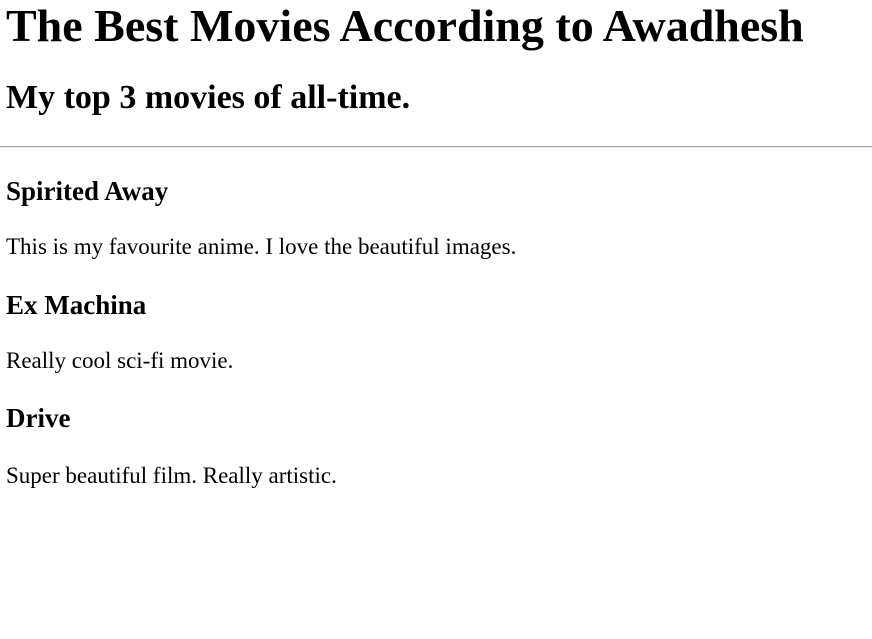 The width and height of the screenshot is (872, 639). Describe the element at coordinates (38, 418) in the screenshot. I see `movie-title: Drive` at that location.